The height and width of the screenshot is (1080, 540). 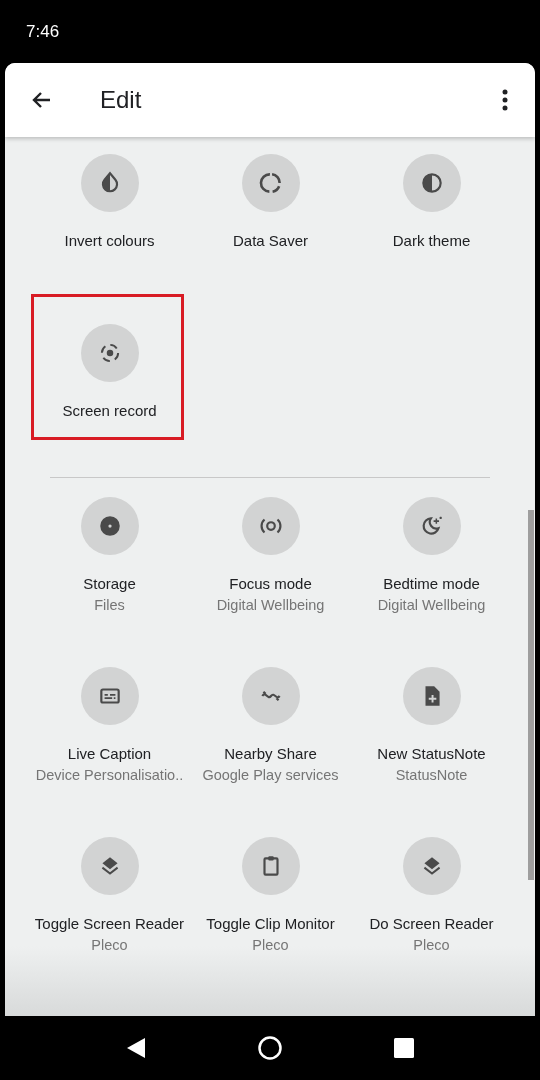 I want to click on app-name: Device Personalisatio.., so click(x=109, y=775).